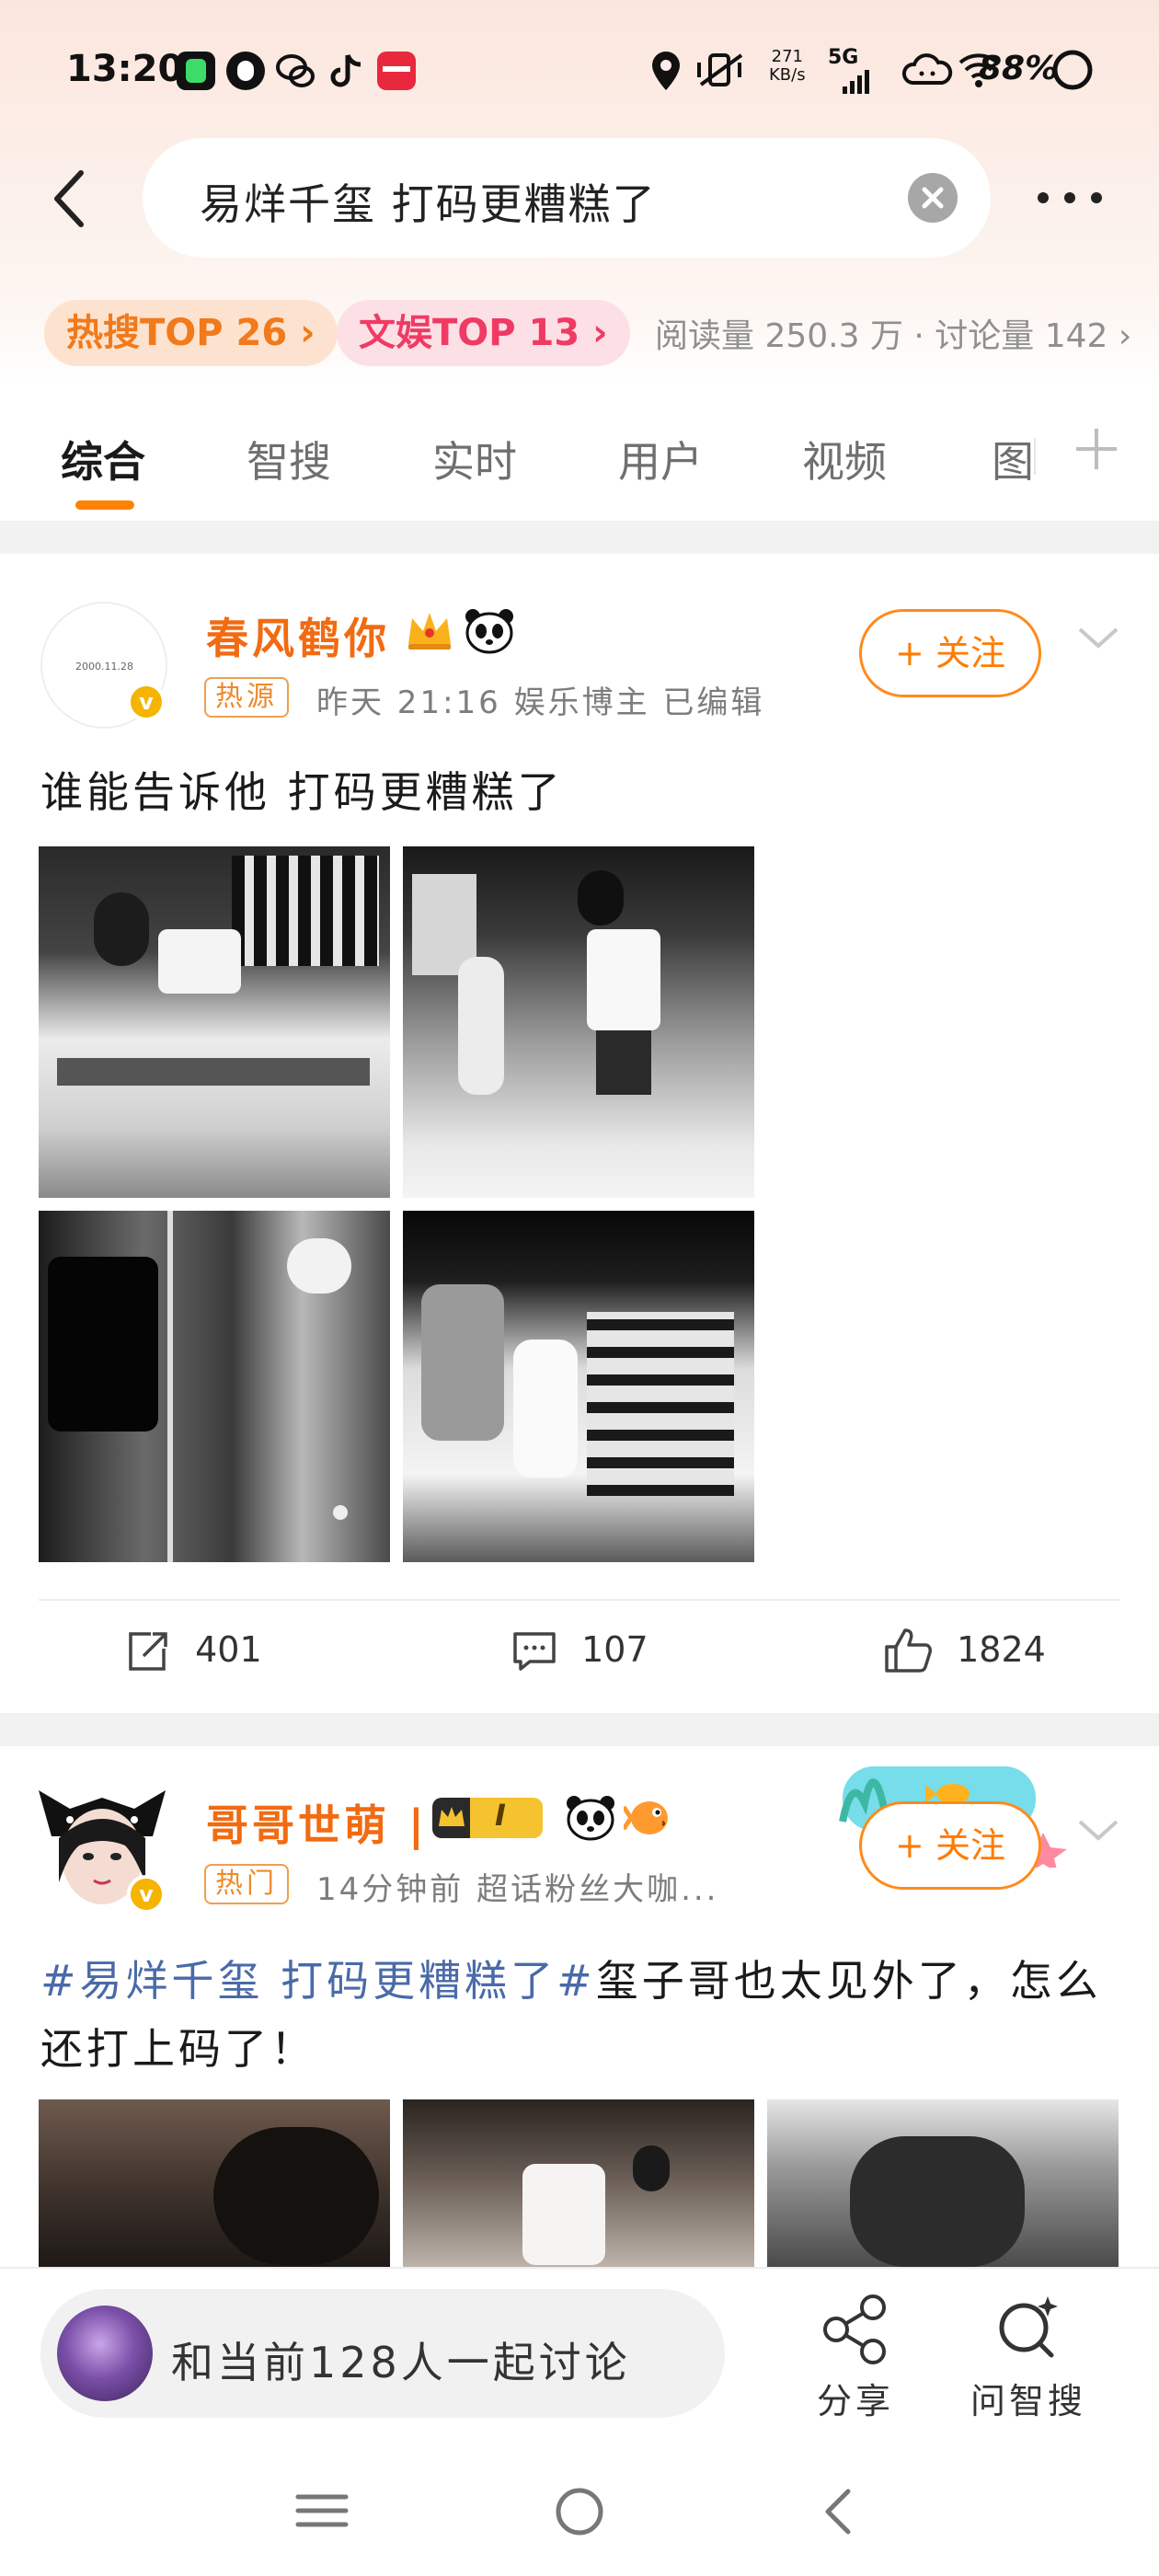 This screenshot has height=2576, width=1159. I want to click on back-button, so click(71, 200).